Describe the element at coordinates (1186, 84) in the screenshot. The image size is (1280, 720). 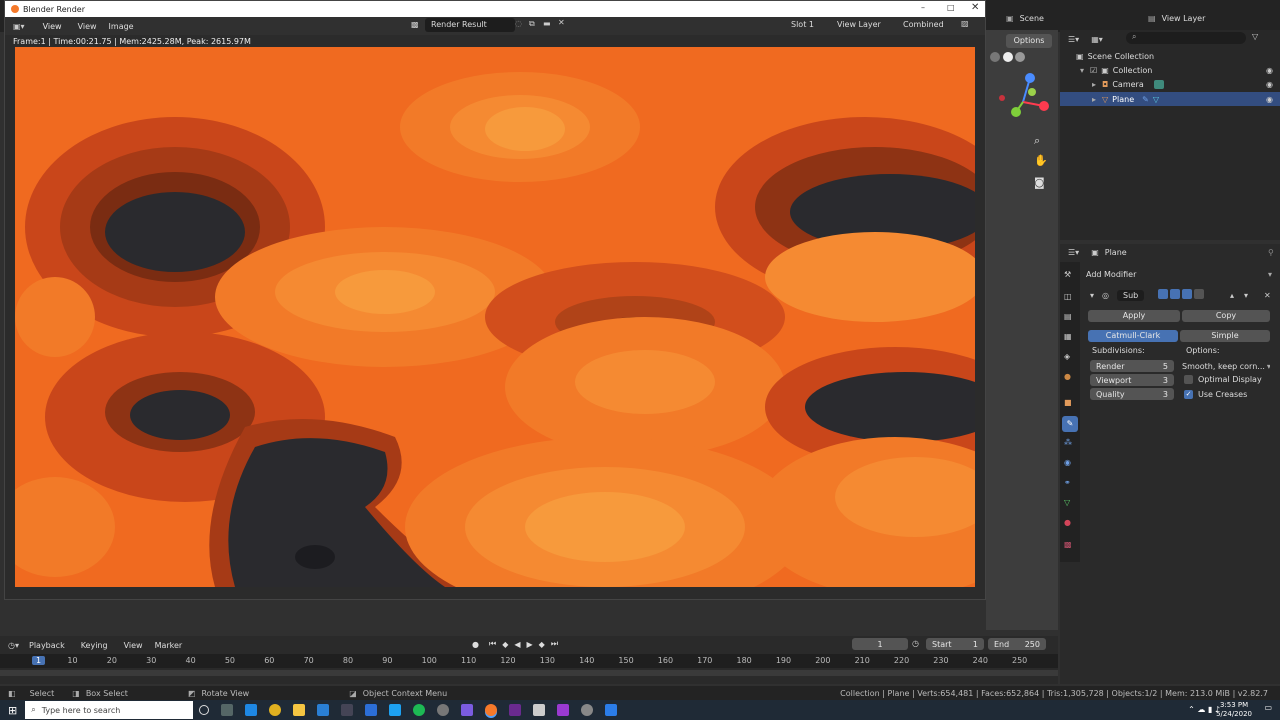
I see `outliner-item-camera: ▸ ◘ Camera ◉` at that location.